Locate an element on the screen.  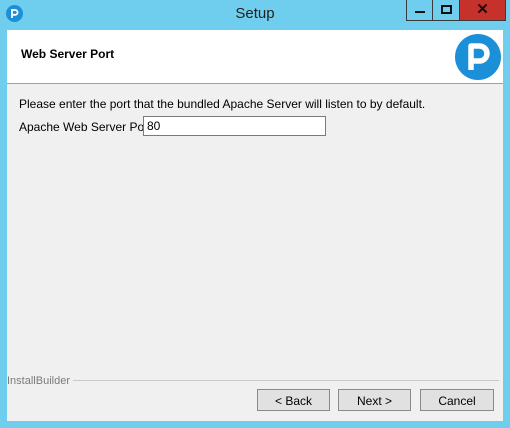
minimize-button is located at coordinates (419, 10).